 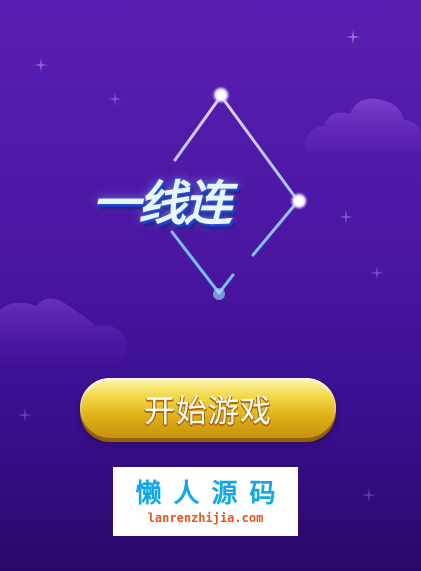 What do you see at coordinates (162, 204) in the screenshot?
I see `game-title: 一线连` at bounding box center [162, 204].